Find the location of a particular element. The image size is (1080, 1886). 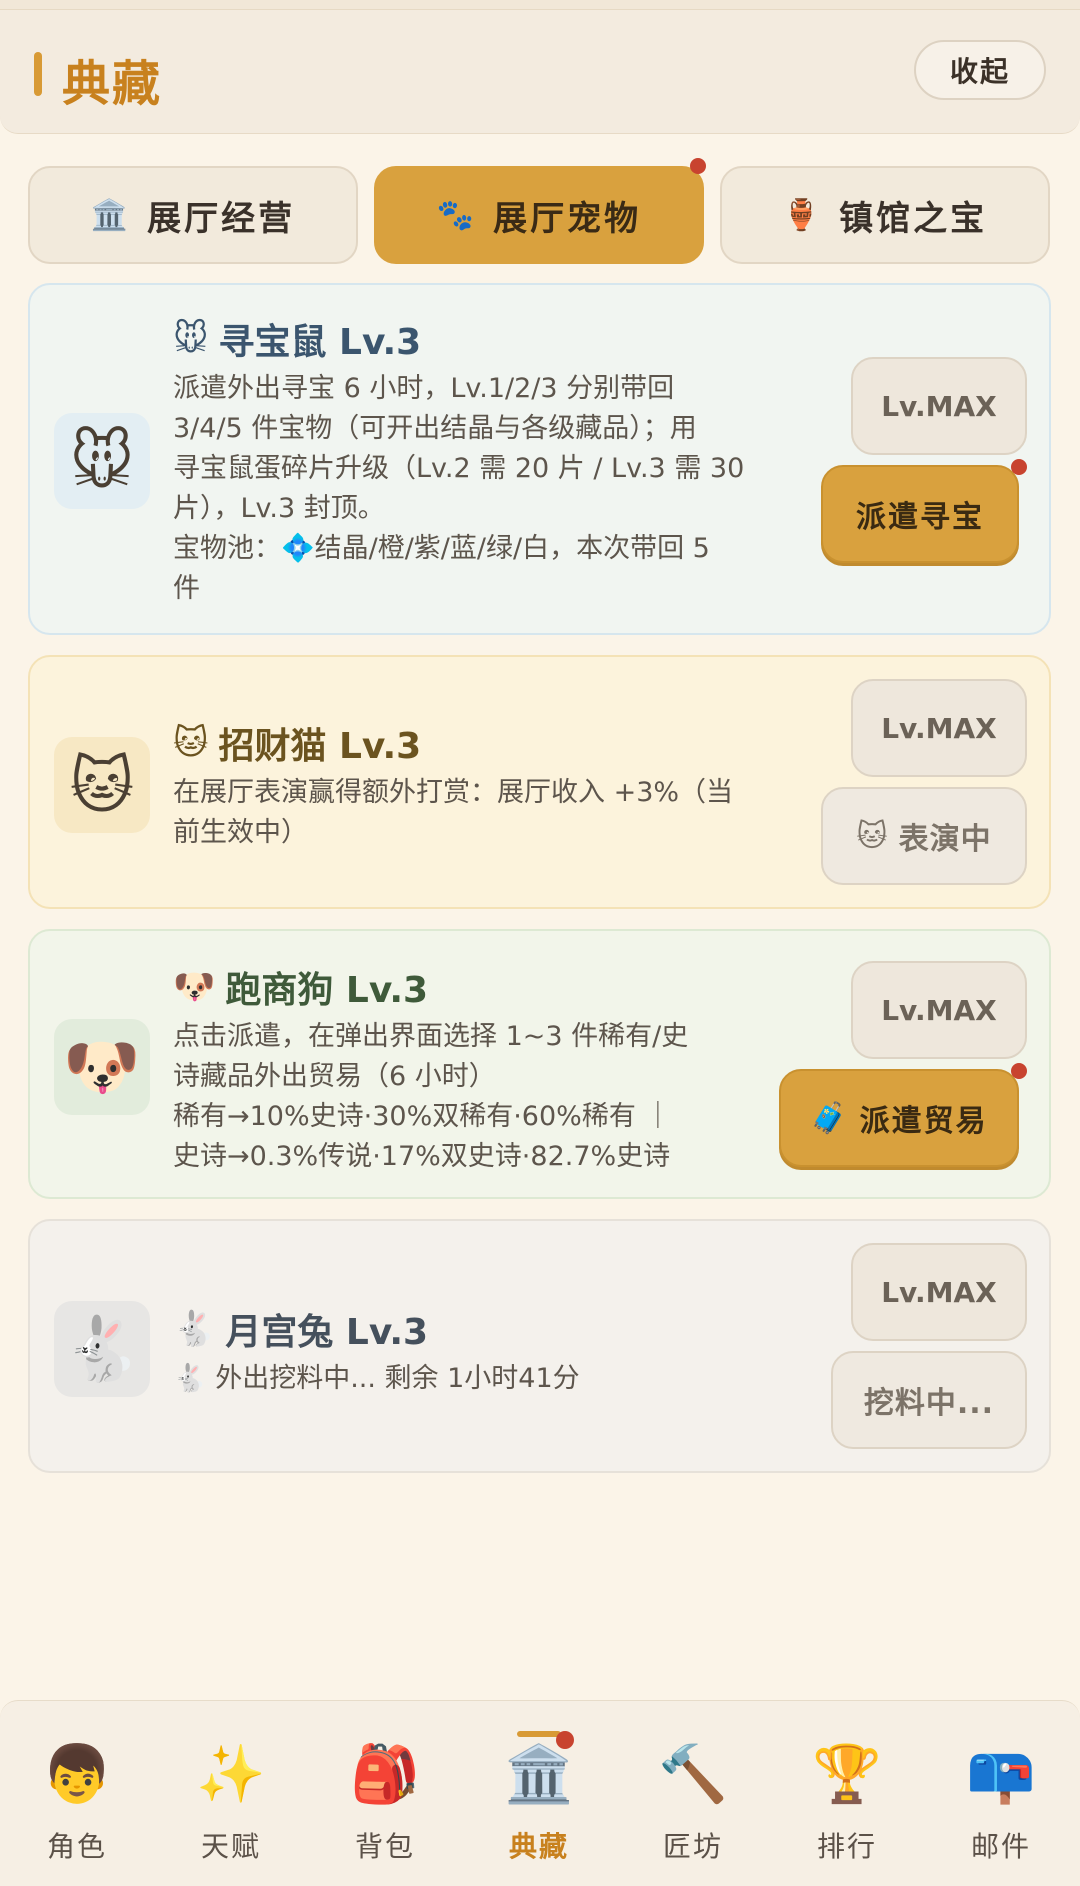

nav-workshop: 🔨 匠坊 is located at coordinates (693, 1802).